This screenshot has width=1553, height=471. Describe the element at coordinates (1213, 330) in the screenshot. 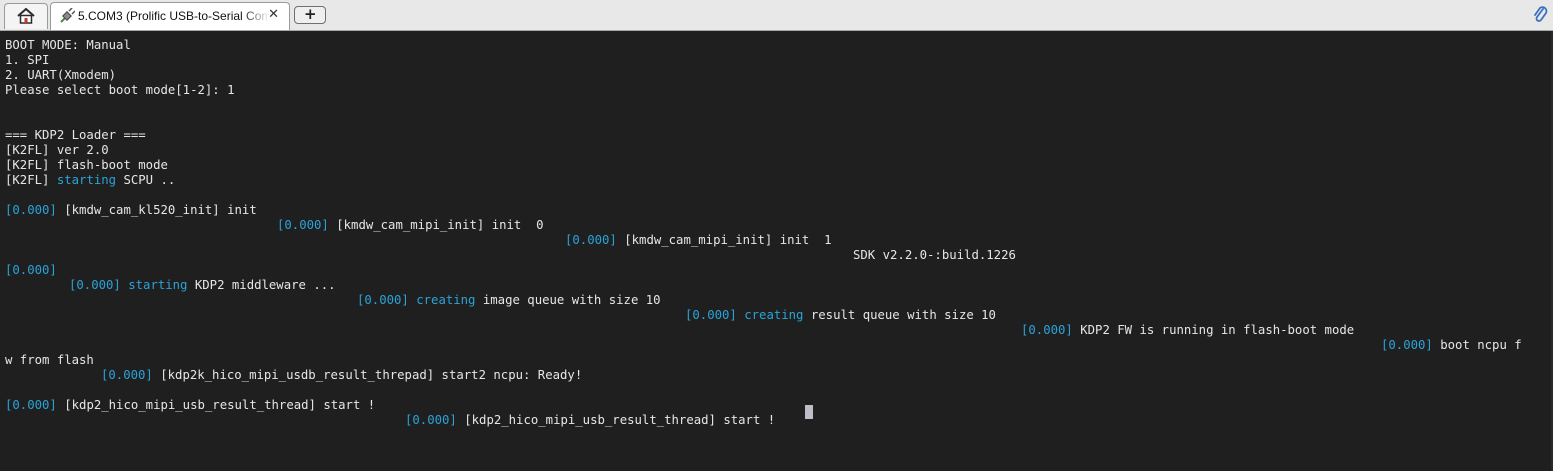

I see `line-text: KDP2 FW is running in flash-boot mode` at that location.